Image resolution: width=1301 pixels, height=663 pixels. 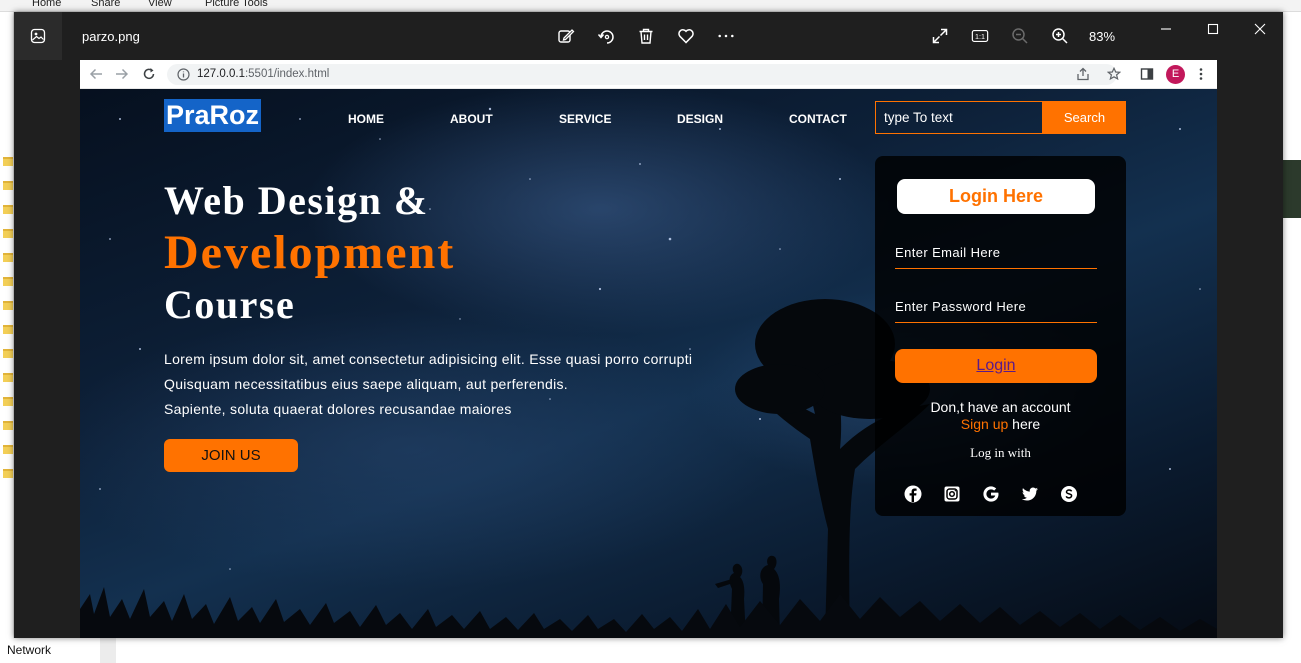 What do you see at coordinates (984, 424) in the screenshot?
I see `sign-up-link: Sign up` at bounding box center [984, 424].